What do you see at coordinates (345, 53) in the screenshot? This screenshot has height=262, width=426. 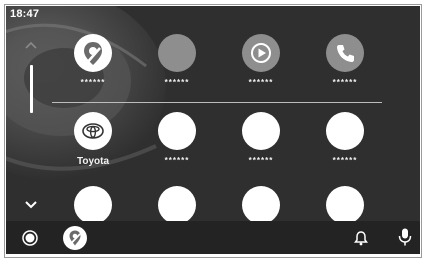 I see `phone-icon` at bounding box center [345, 53].